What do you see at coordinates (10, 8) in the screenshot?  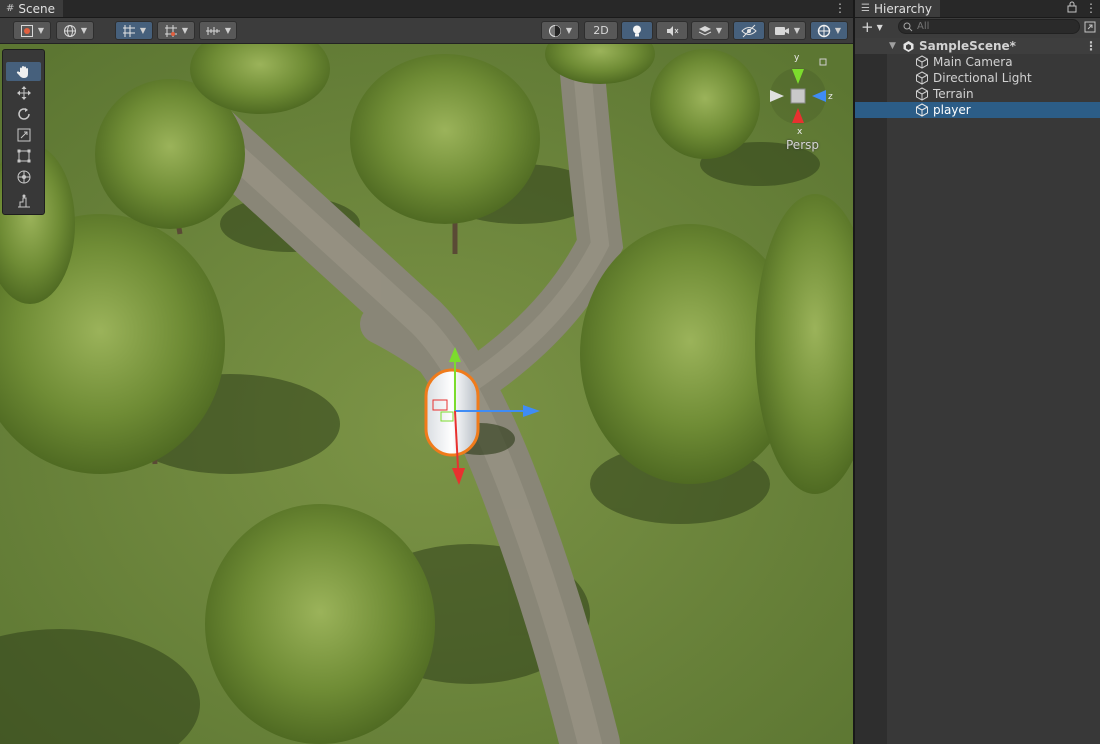 I see `grid-icon: #` at bounding box center [10, 8].